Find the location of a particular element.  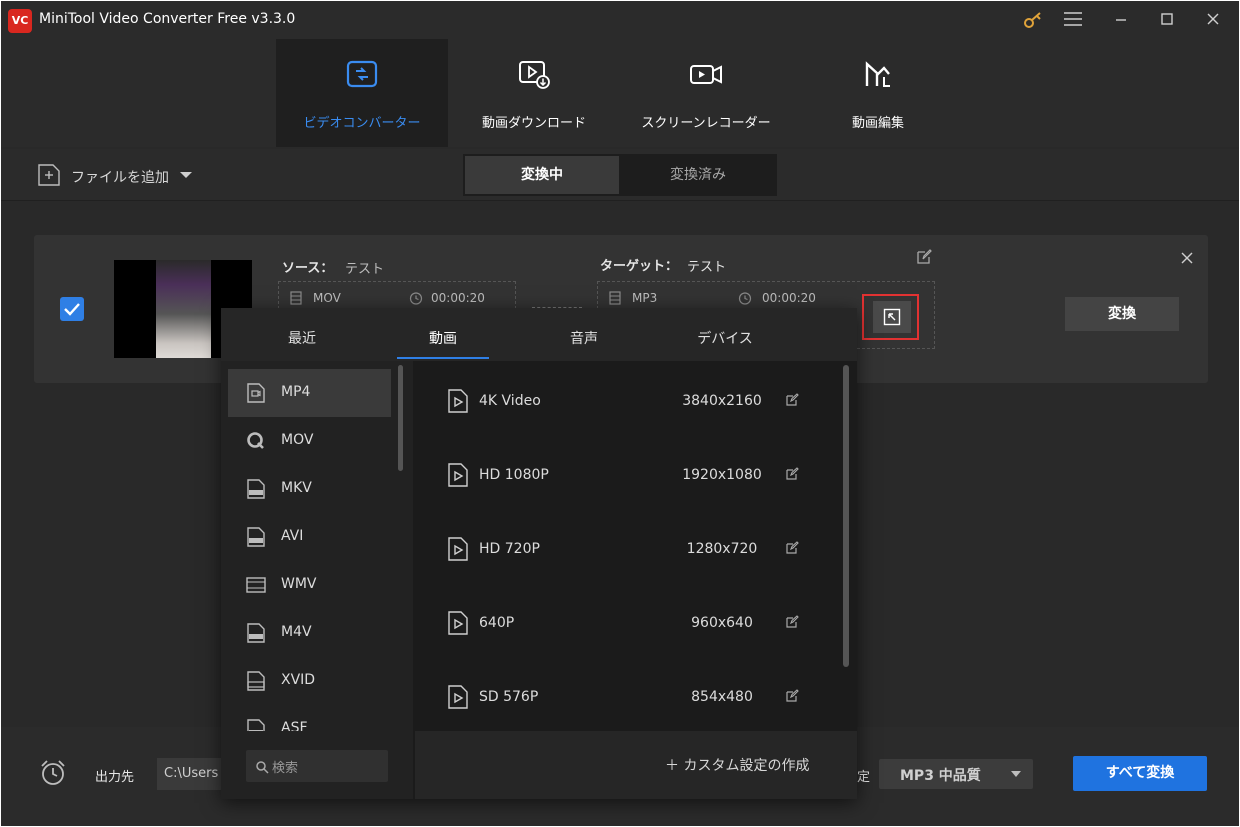

preset-resolution: 854x480 is located at coordinates (722, 697).